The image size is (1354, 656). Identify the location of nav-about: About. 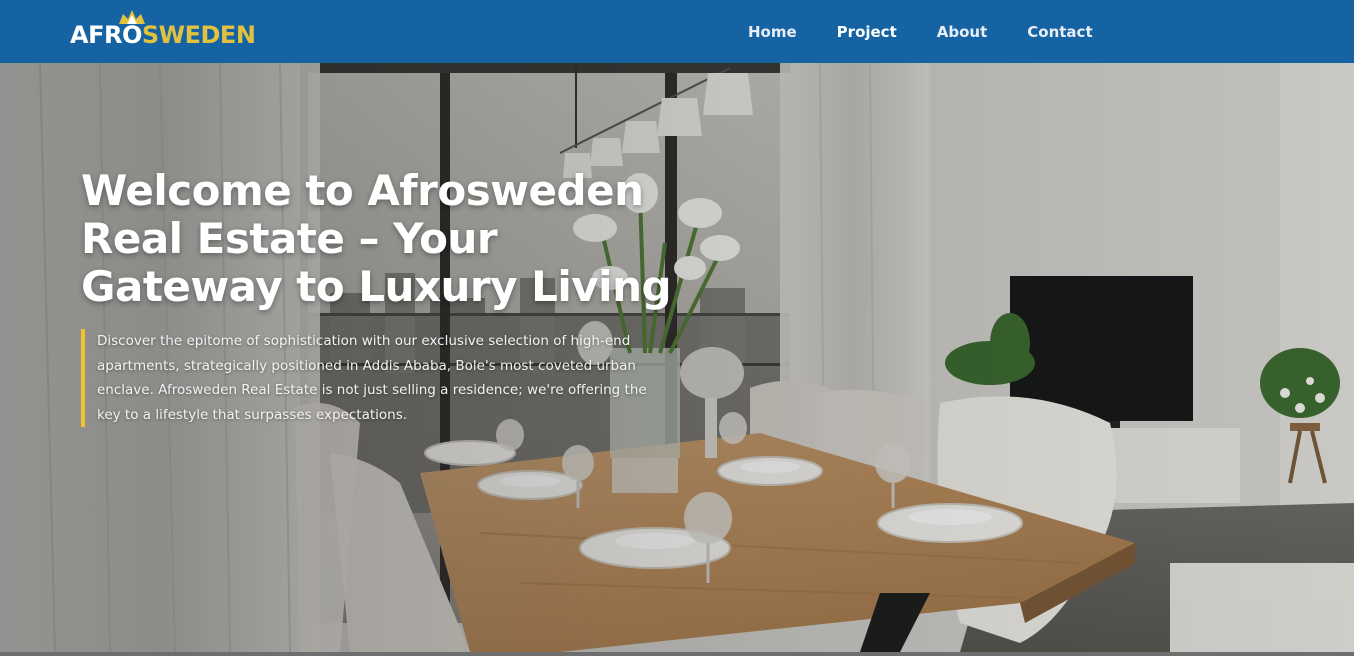
(962, 32).